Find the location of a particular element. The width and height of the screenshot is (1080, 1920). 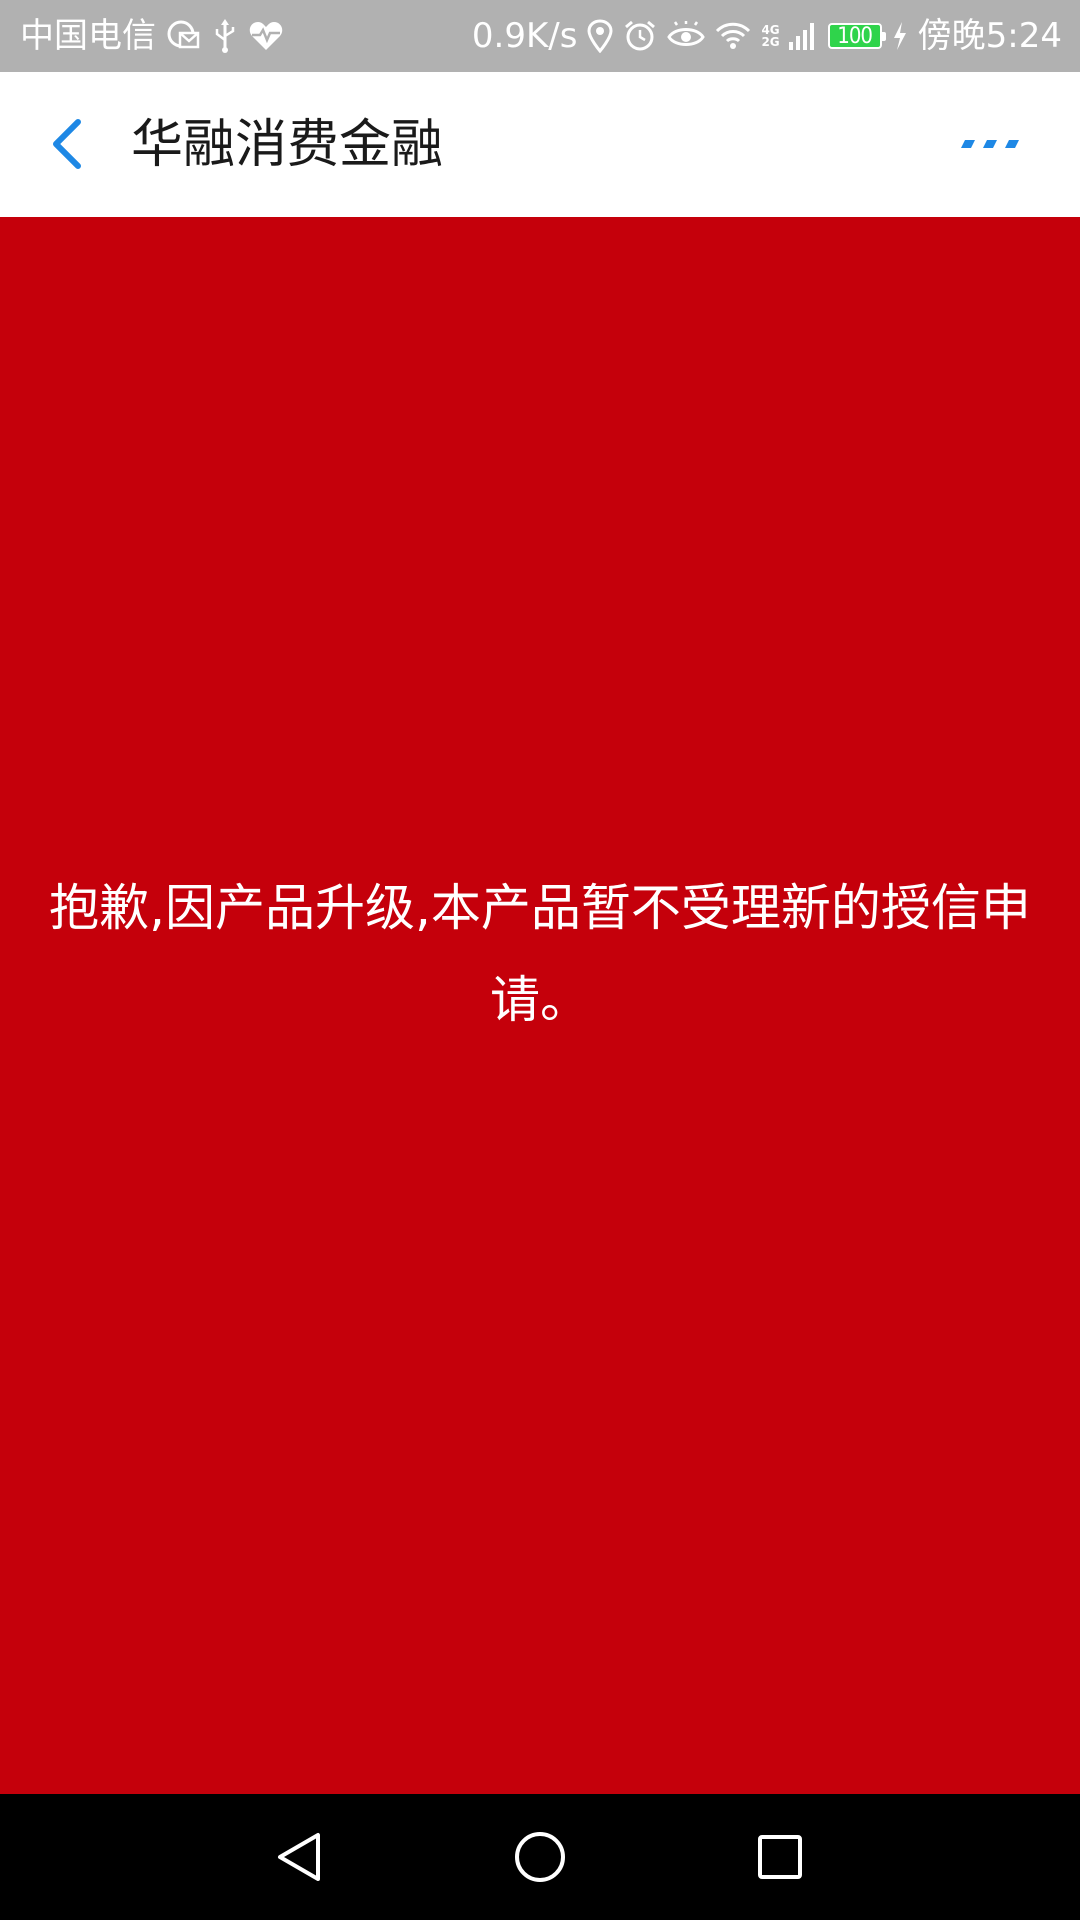

battery-icon: 100 is located at coordinates (856, 36).